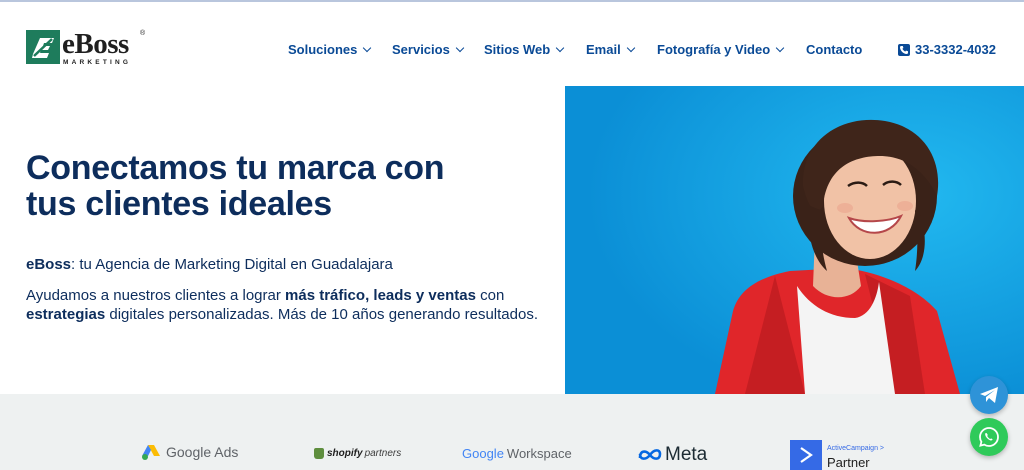 The image size is (1024, 470). Describe the element at coordinates (421, 49) in the screenshot. I see `nav-label: Servicios` at that location.